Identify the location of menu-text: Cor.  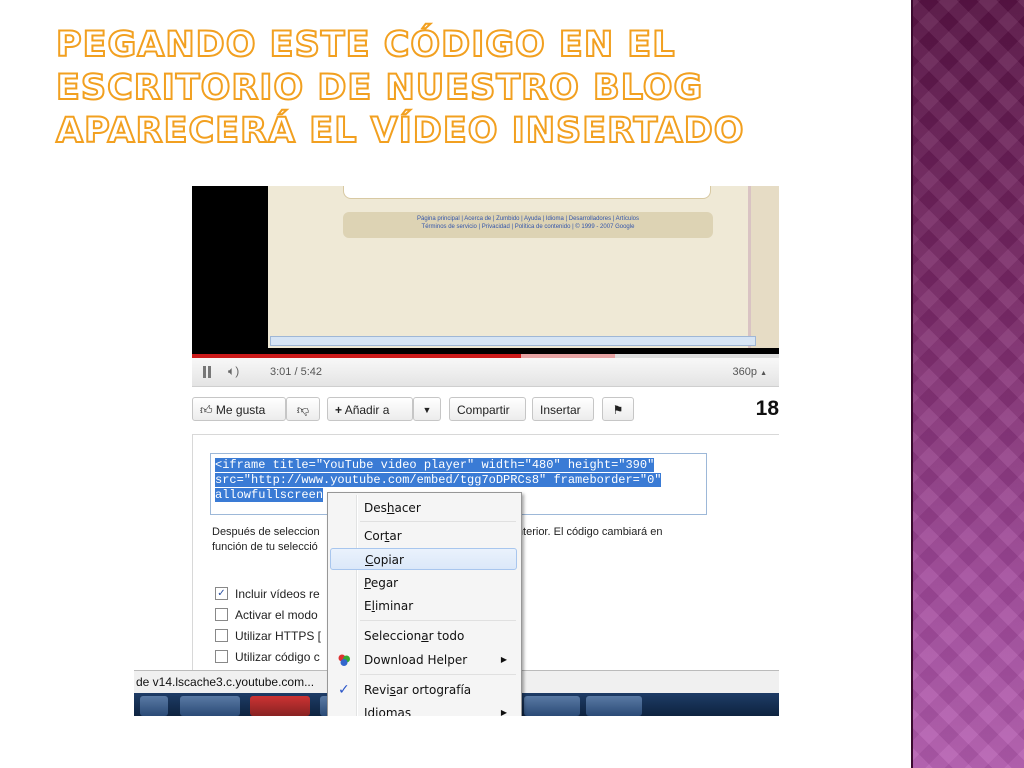
(374, 536).